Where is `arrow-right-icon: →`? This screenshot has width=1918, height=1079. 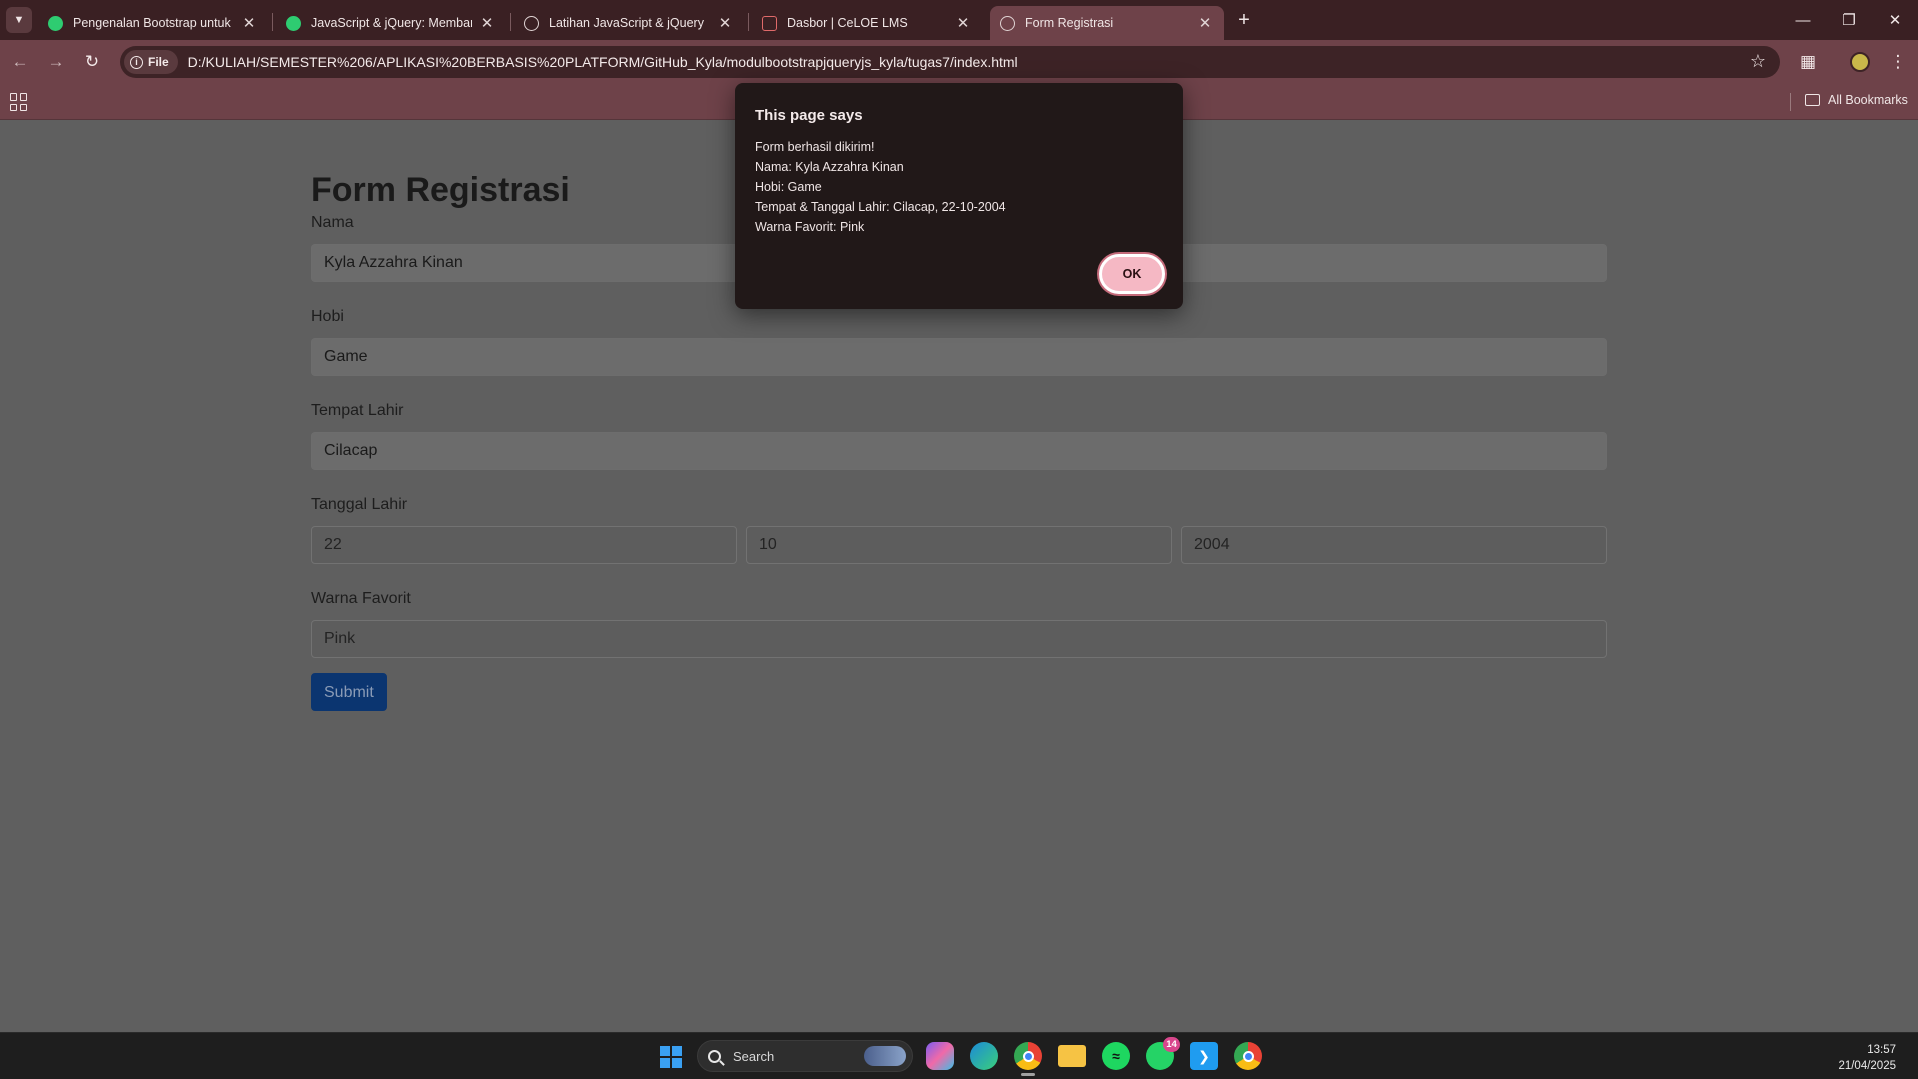
arrow-right-icon: → is located at coordinates (56, 61).